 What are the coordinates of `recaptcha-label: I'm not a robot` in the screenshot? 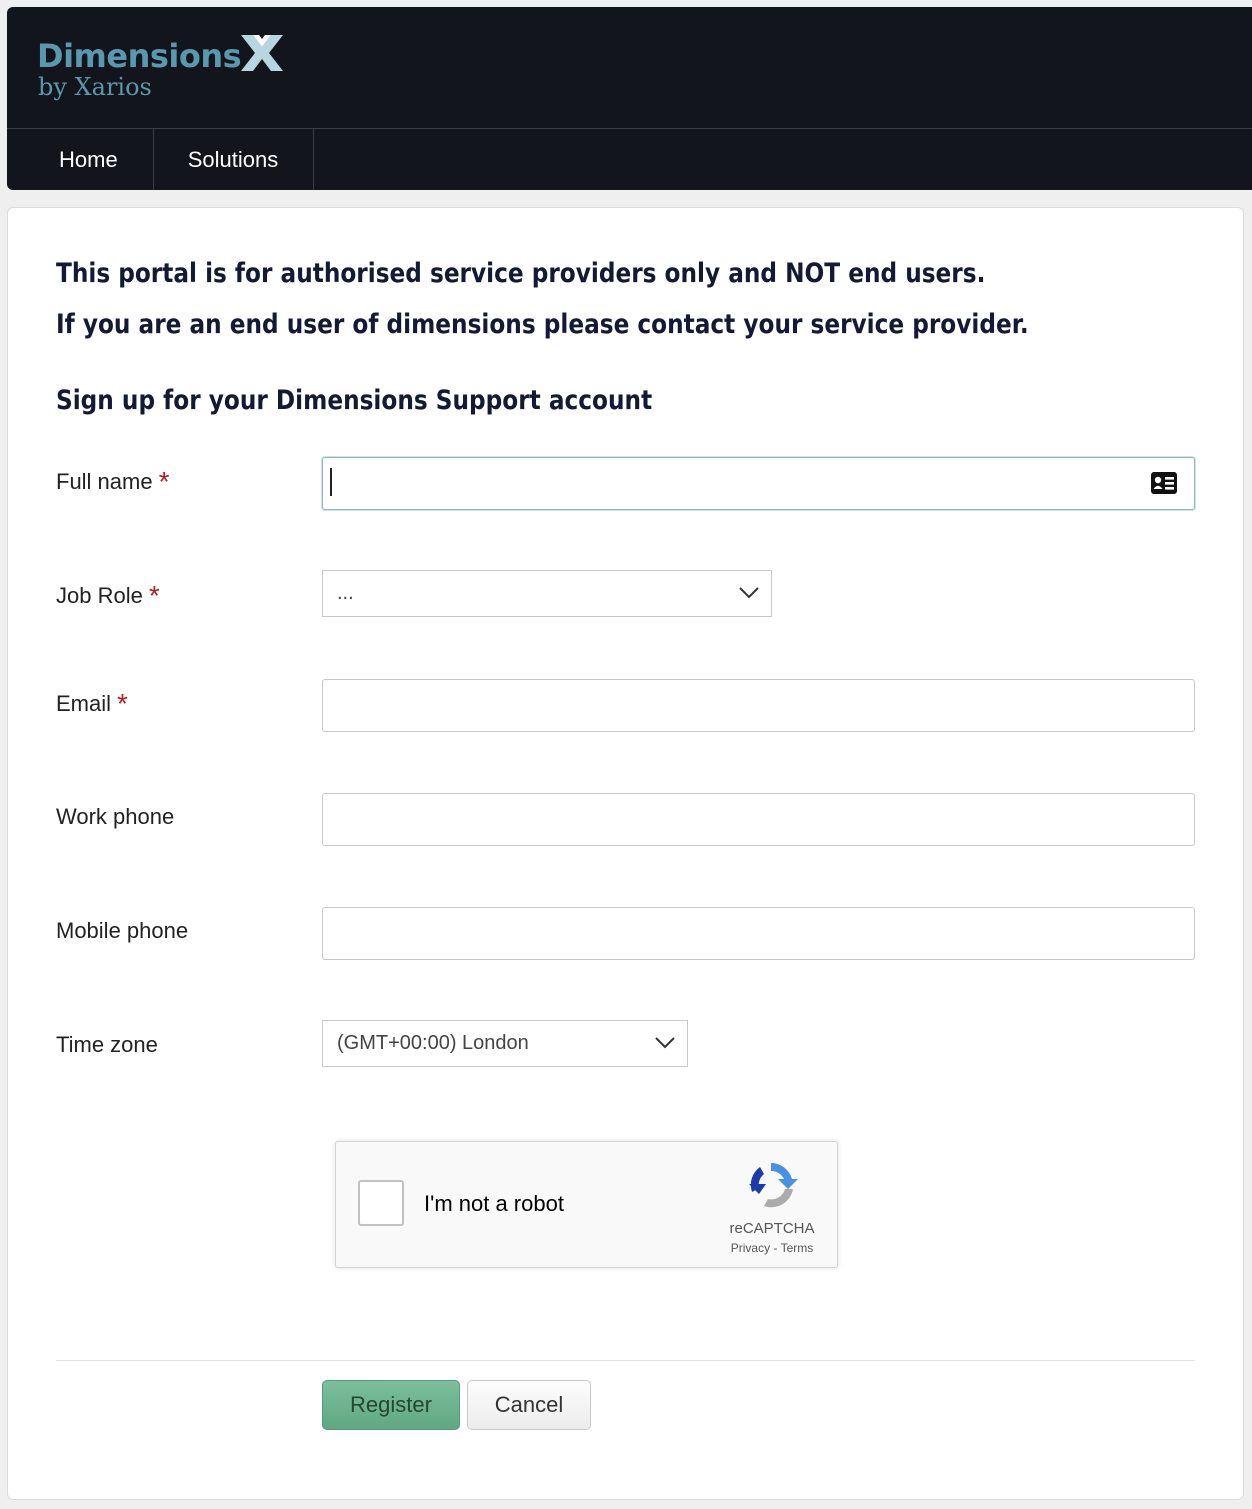 It's located at (494, 1203).